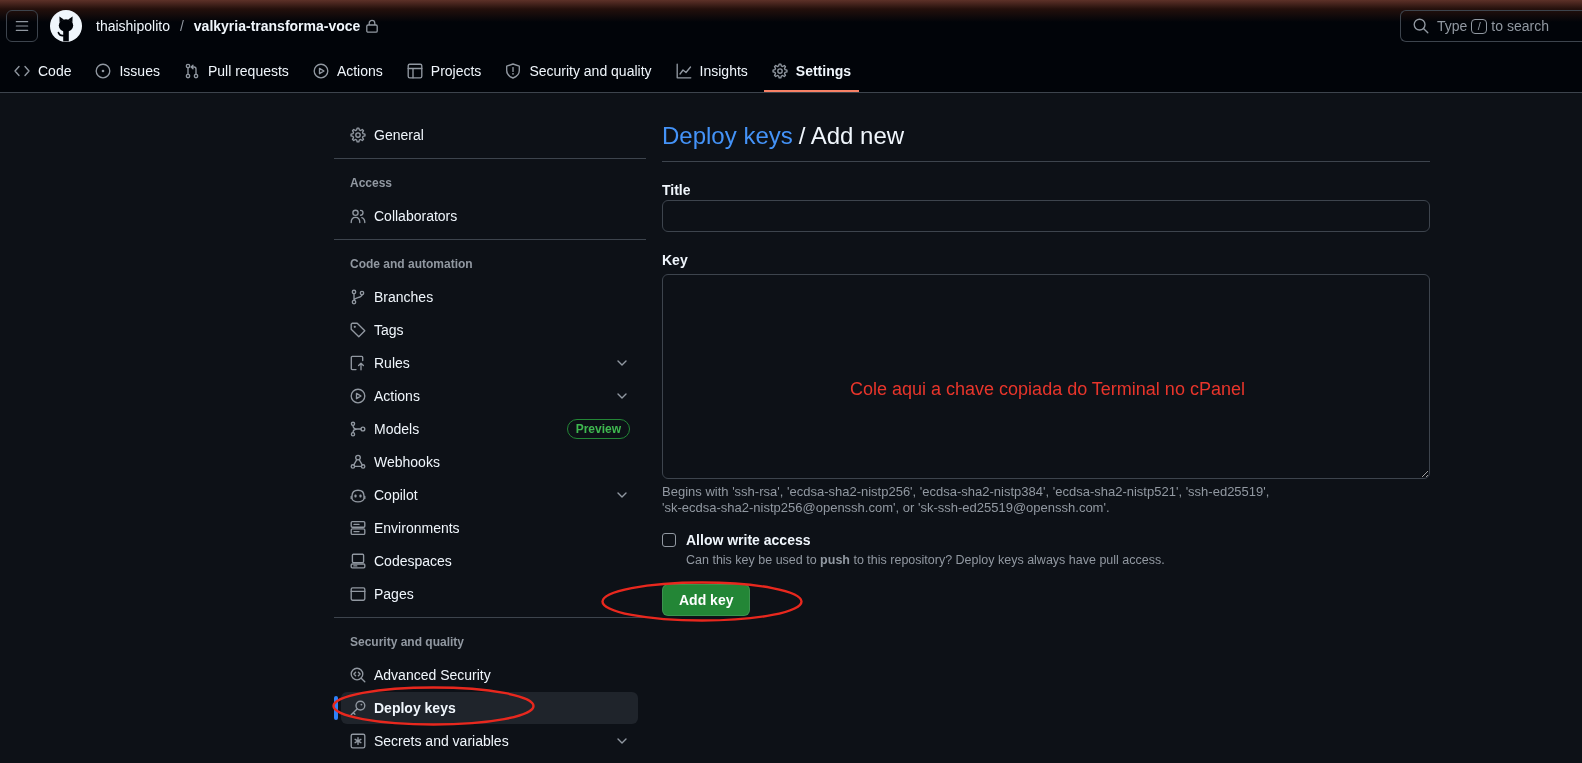 This screenshot has height=763, width=1582. I want to click on branch-arrow-icon, so click(191, 71).